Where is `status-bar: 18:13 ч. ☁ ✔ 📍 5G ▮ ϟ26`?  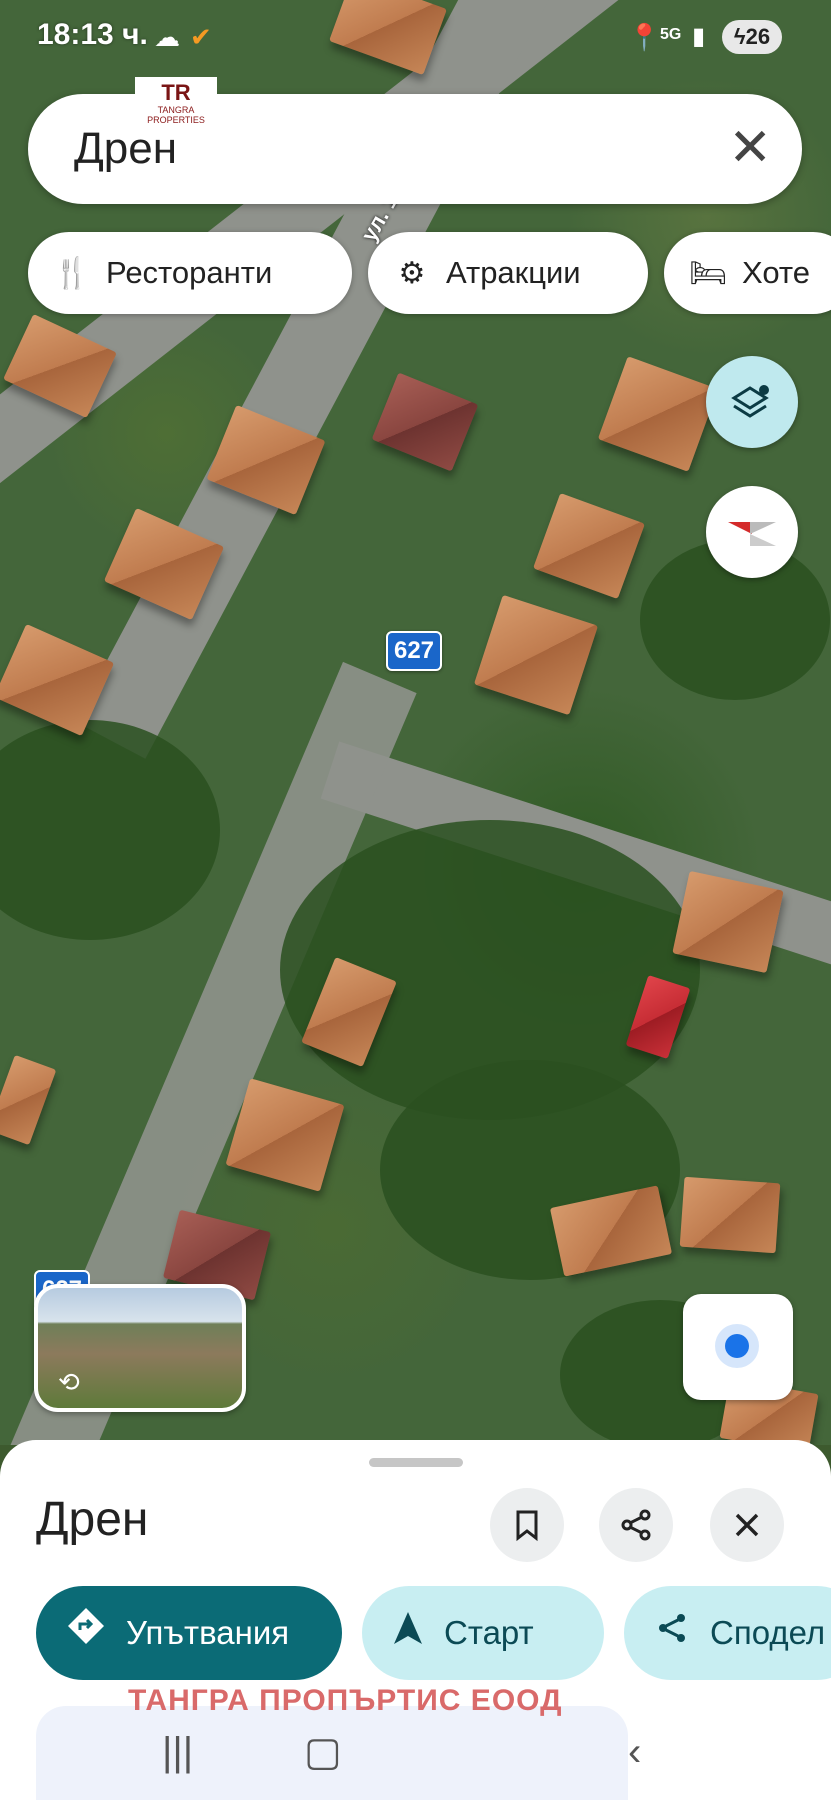
status-bar: 18:13 ч. ☁ ✔ 📍 5G ▮ ϟ26 is located at coordinates (415, 38).